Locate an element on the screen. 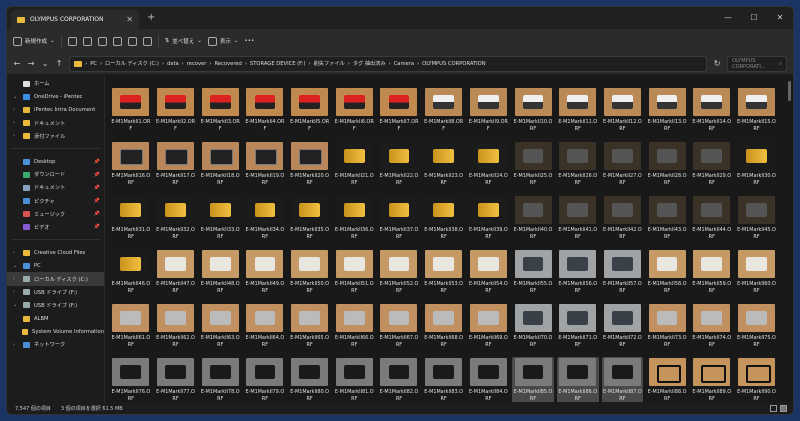  file-item: E-M1MarkII16.ORF is located at coordinates (131, 168).